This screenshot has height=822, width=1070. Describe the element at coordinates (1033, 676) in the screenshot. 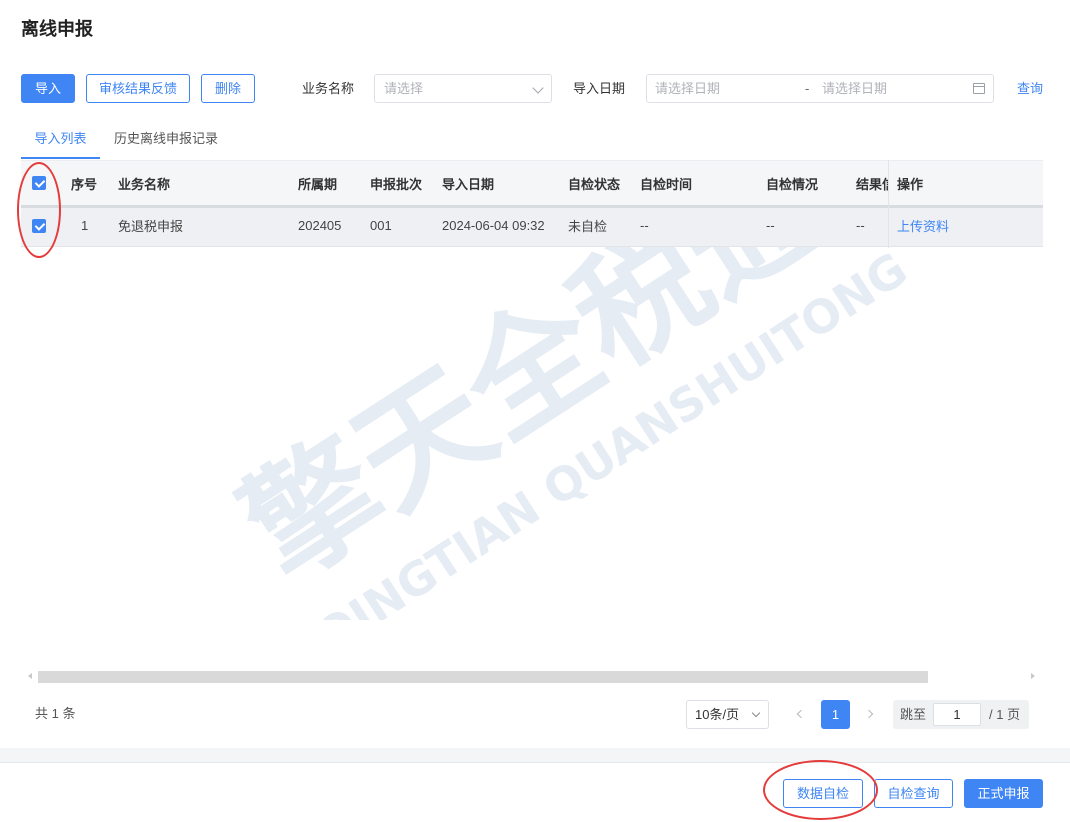

I see `scroll-right-icon` at that location.